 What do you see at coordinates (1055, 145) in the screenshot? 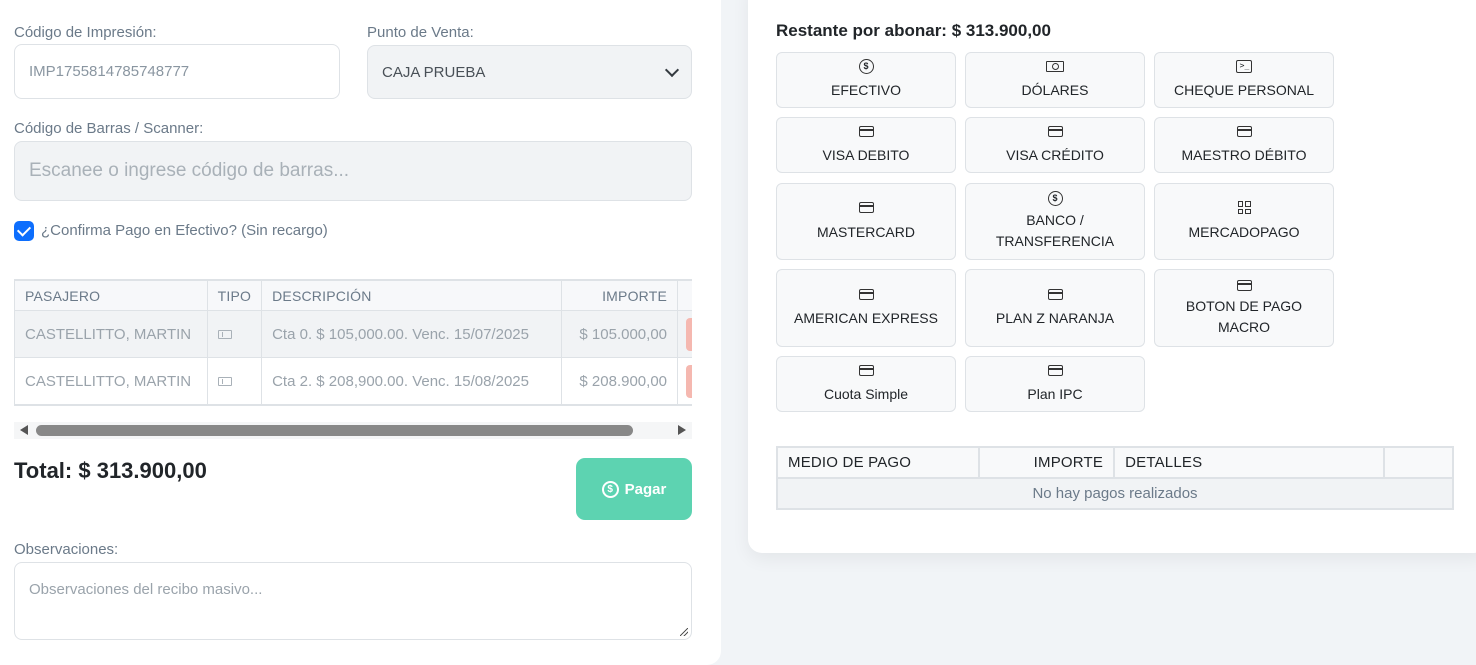
I see `payment-method-visa-credito: VISA CRÉDITO` at bounding box center [1055, 145].